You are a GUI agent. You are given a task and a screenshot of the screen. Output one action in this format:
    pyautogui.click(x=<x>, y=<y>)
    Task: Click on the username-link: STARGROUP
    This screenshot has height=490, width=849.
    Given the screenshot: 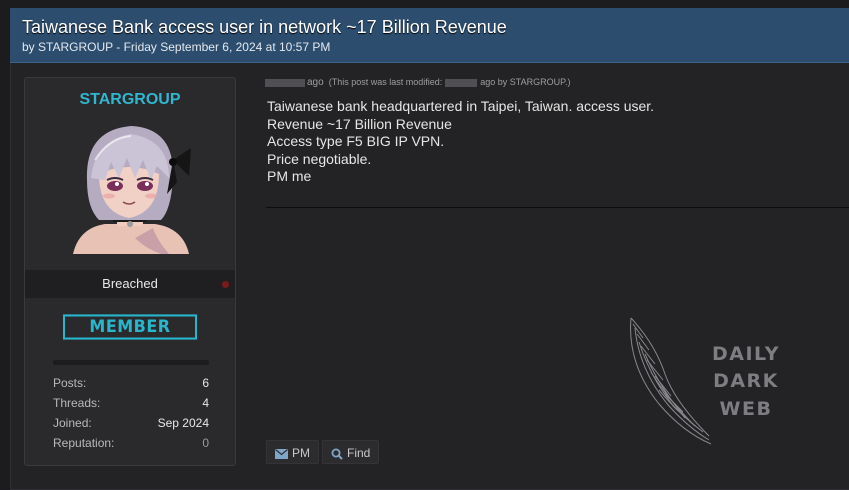 What is the action you would take?
    pyautogui.click(x=130, y=100)
    